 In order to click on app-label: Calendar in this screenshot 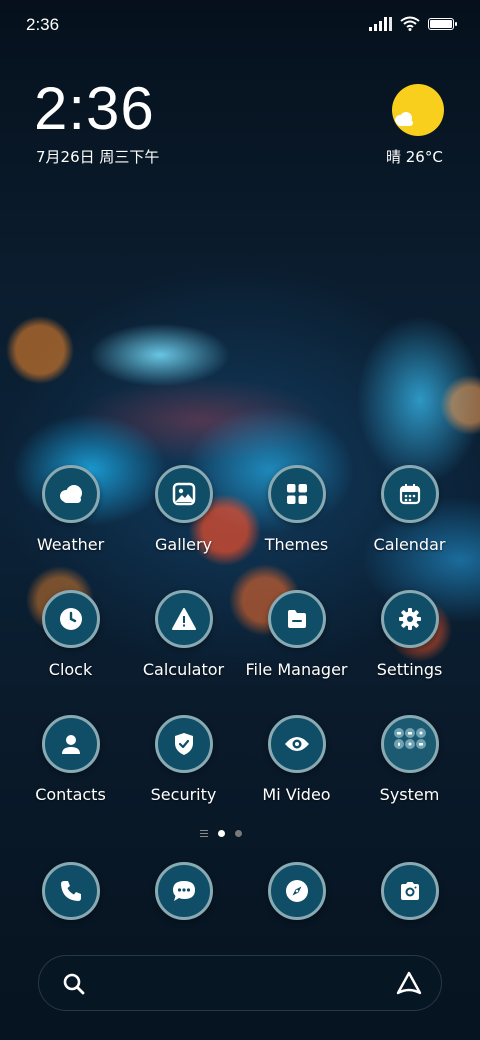, I will do `click(409, 544)`.